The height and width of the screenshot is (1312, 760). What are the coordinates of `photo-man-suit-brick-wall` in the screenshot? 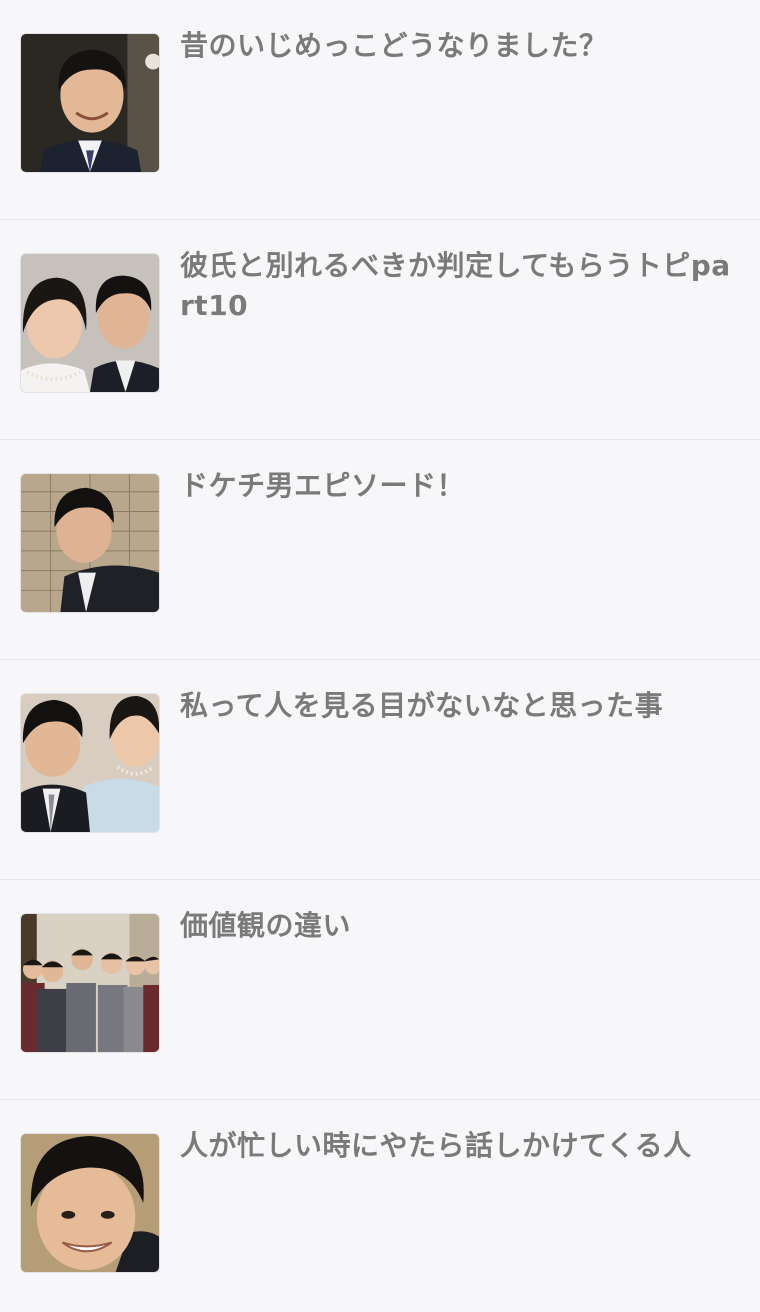 It's located at (90, 543).